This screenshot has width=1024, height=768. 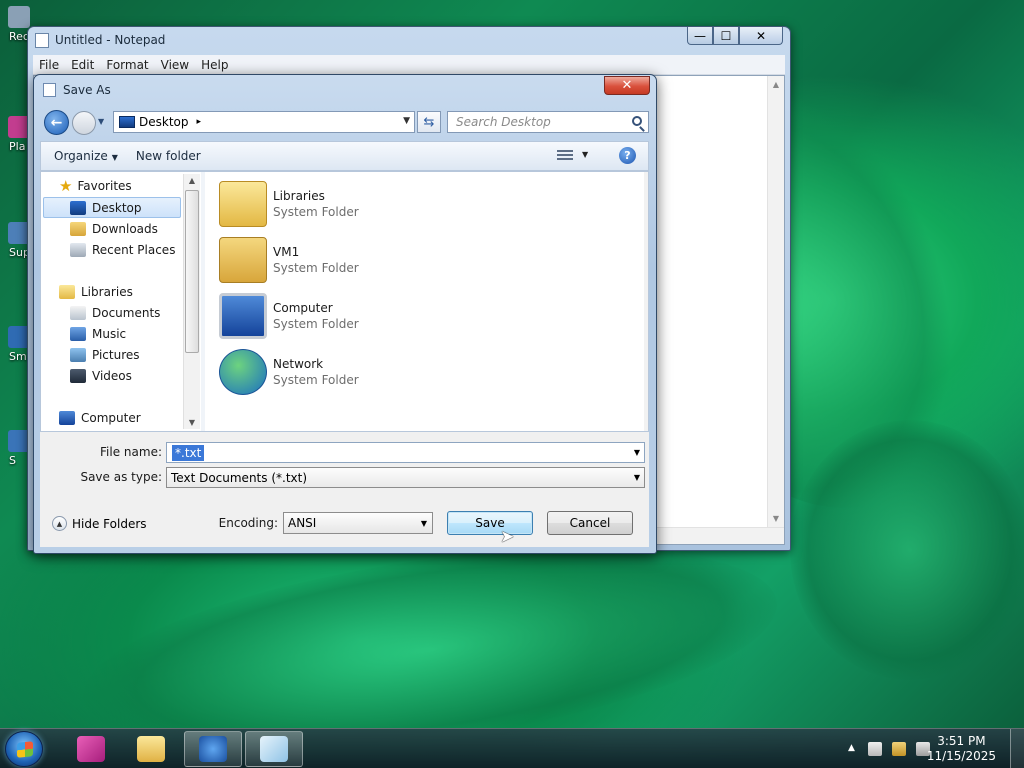 What do you see at coordinates (248, 523) in the screenshot?
I see `encoding-label: Encoding:` at bounding box center [248, 523].